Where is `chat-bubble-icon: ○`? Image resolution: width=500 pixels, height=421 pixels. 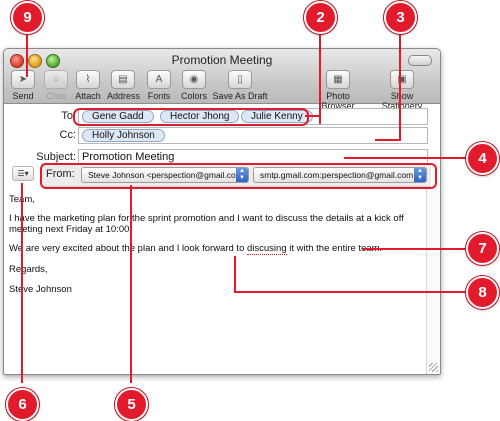 chat-bubble-icon: ○ is located at coordinates (56, 79).